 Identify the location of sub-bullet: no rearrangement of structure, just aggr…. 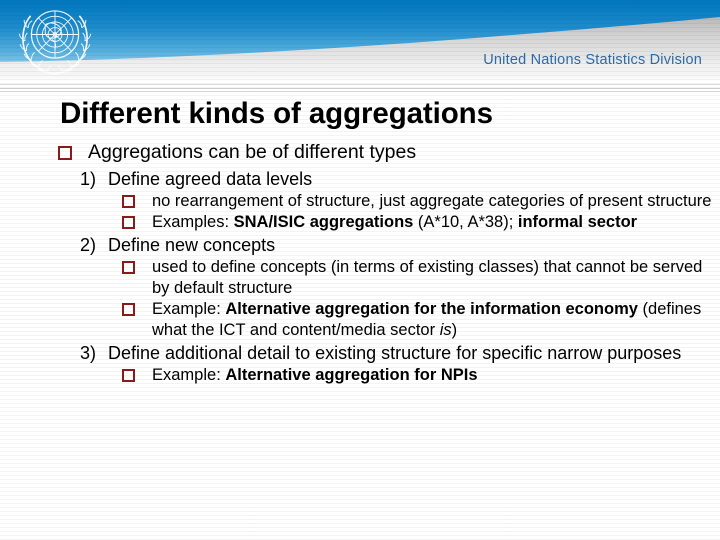
(360, 201).